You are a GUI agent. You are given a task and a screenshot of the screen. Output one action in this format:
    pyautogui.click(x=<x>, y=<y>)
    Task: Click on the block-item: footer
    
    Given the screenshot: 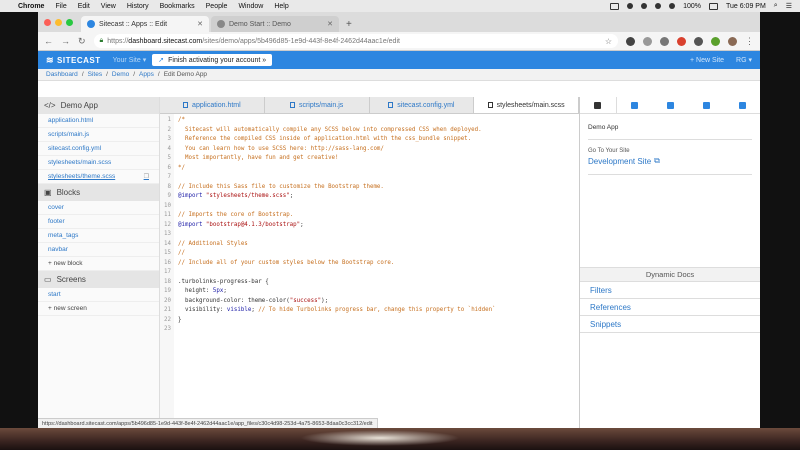 What is the action you would take?
    pyautogui.click(x=98, y=222)
    